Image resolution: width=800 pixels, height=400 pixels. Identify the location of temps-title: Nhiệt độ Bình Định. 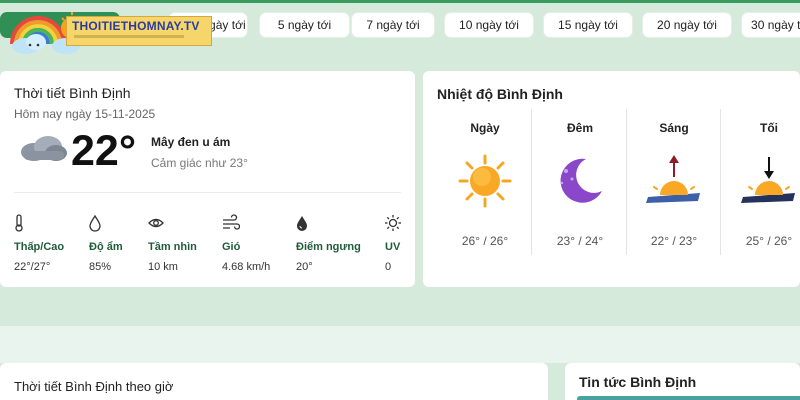
(500, 94).